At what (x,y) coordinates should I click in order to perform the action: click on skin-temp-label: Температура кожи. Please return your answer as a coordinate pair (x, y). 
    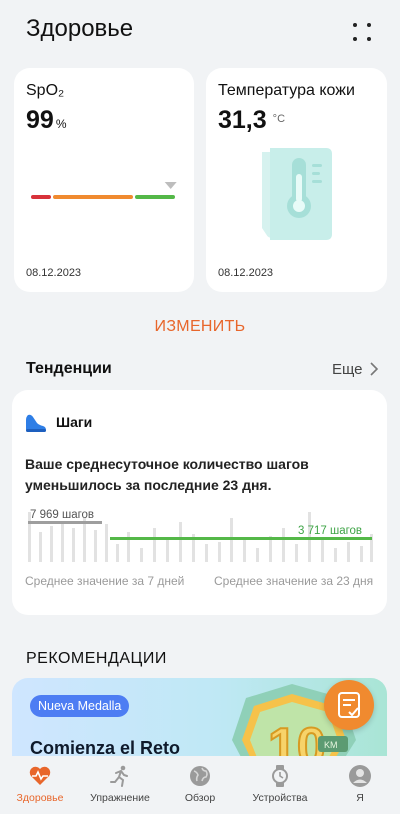
    Looking at the image, I should click on (286, 90).